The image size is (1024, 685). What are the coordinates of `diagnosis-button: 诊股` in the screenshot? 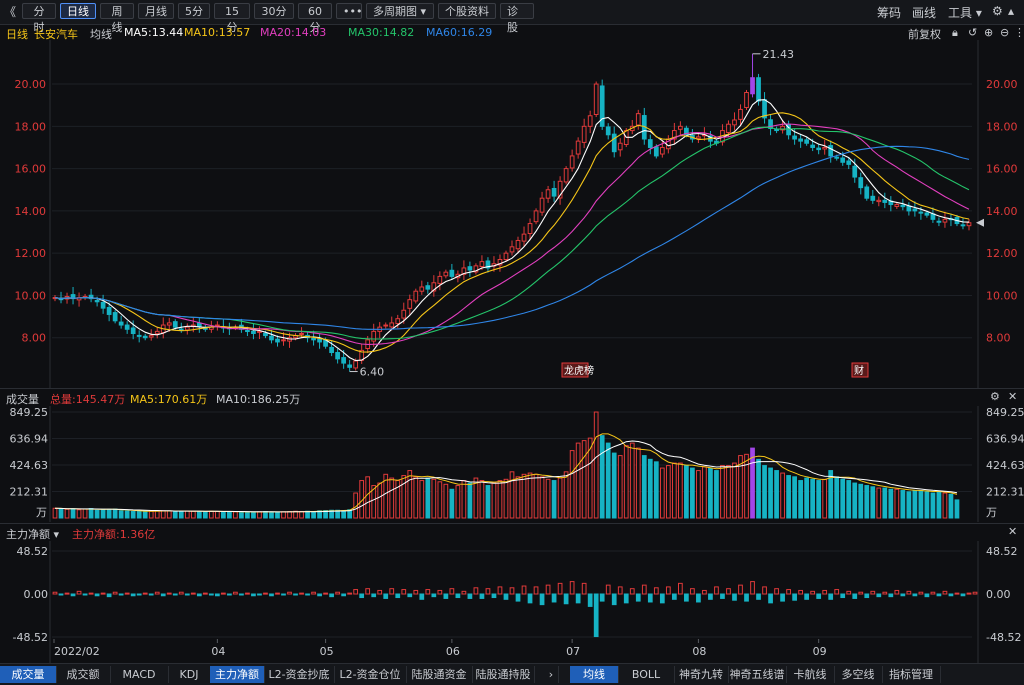 It's located at (517, 18).